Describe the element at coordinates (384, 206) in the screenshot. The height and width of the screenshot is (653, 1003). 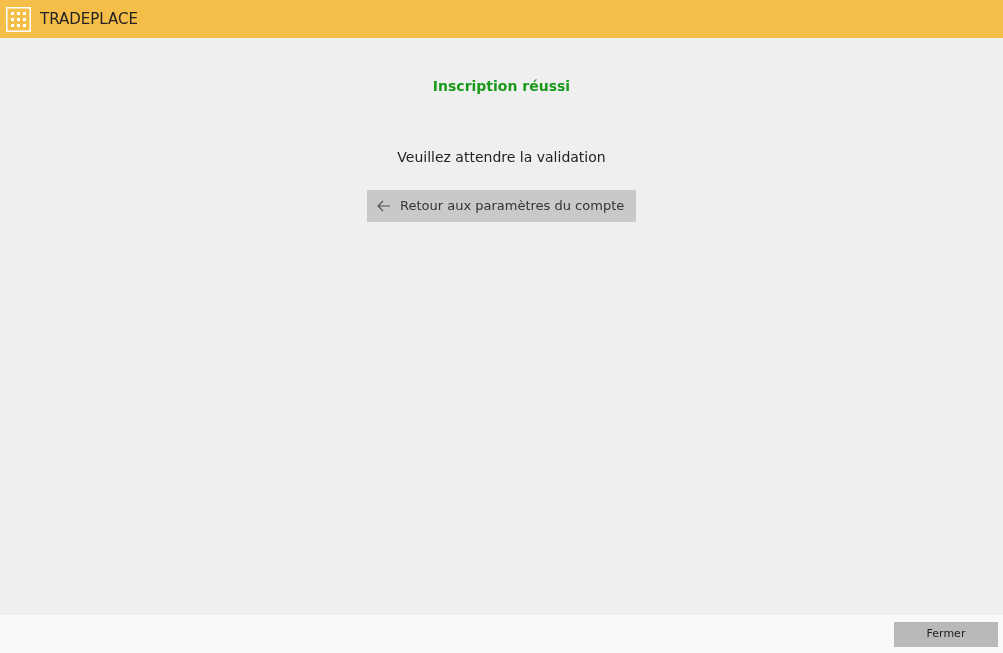
I see `arrow-left-icon` at that location.